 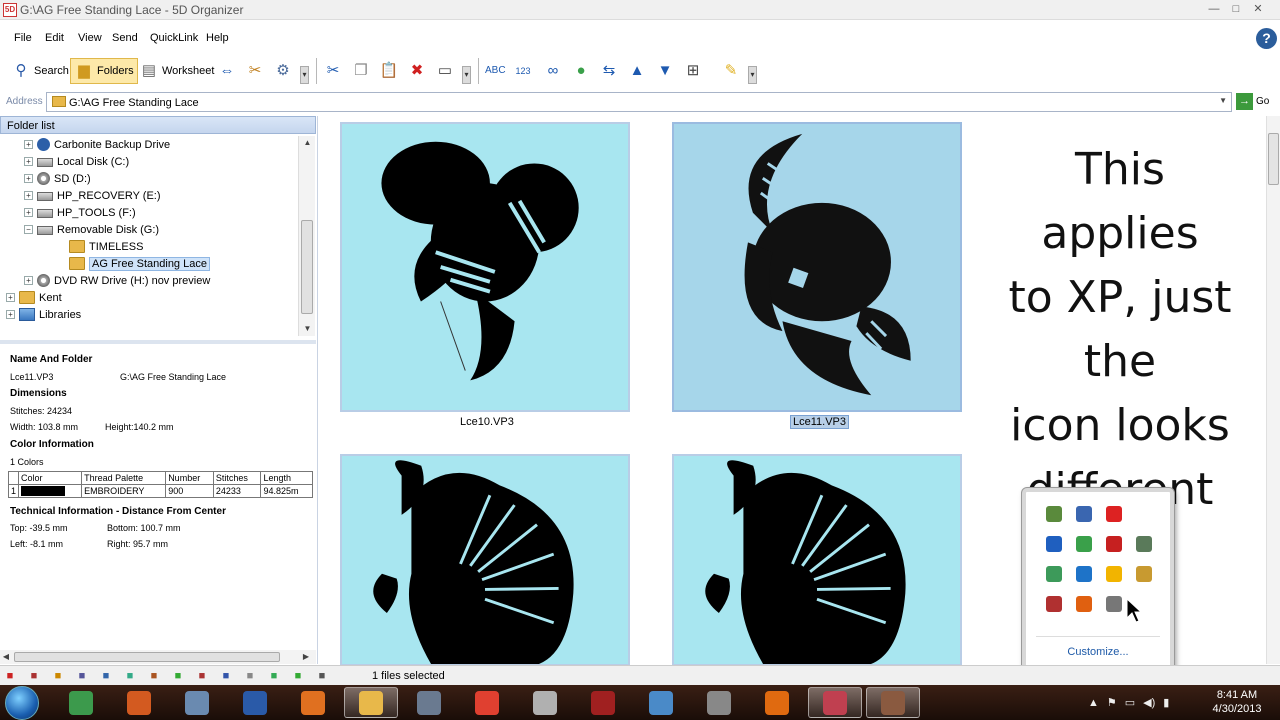 What do you see at coordinates (1084, 514) in the screenshot?
I see `shield-tray-icon` at bounding box center [1084, 514].